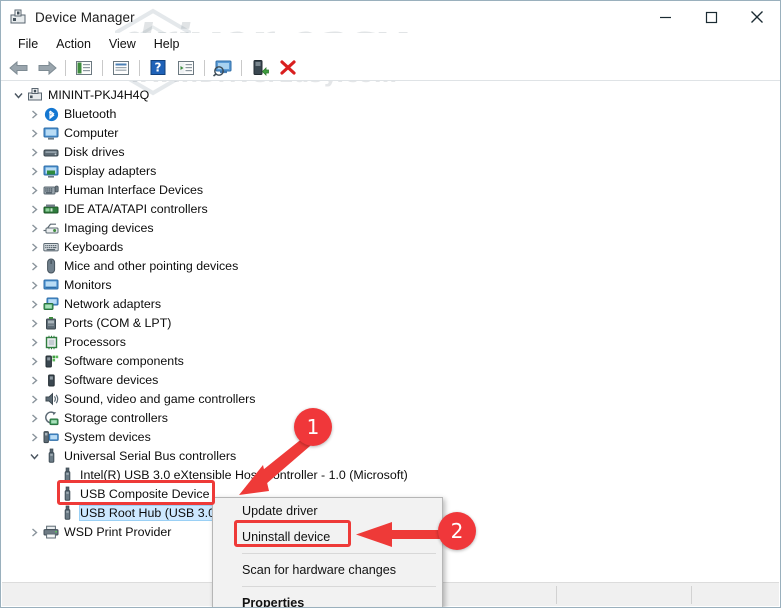 The image size is (781, 608). Describe the element at coordinates (84, 68) in the screenshot. I see `show-hidden-devices-icon` at that location.